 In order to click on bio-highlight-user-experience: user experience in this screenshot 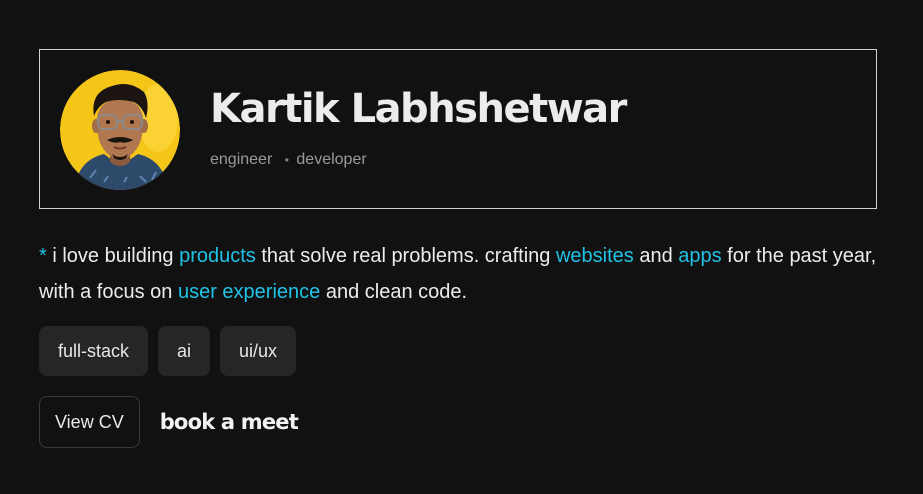, I will do `click(249, 292)`.